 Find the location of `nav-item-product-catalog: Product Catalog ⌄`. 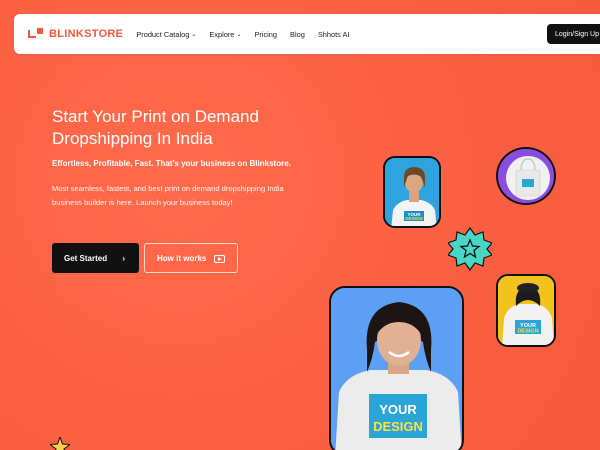

nav-item-product-catalog: Product Catalog ⌄ is located at coordinates (166, 34).